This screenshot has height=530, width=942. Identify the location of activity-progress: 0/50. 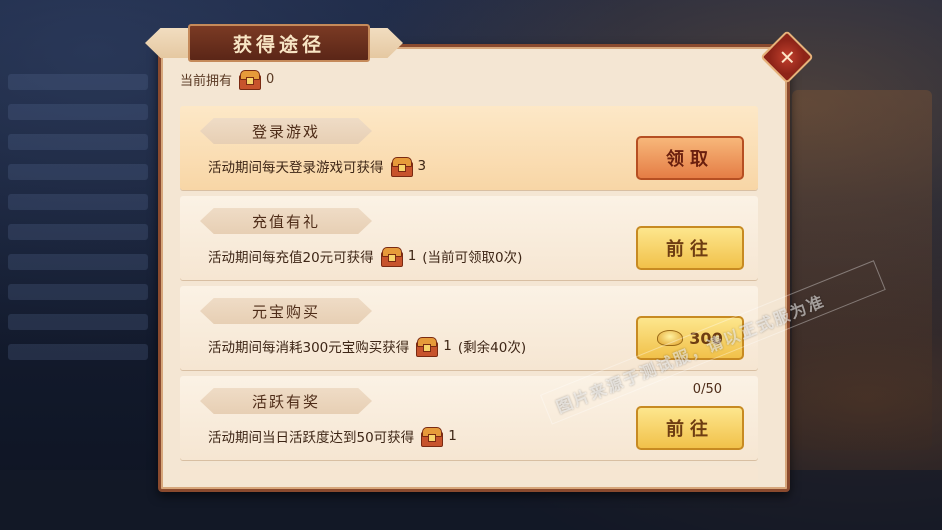
(707, 389).